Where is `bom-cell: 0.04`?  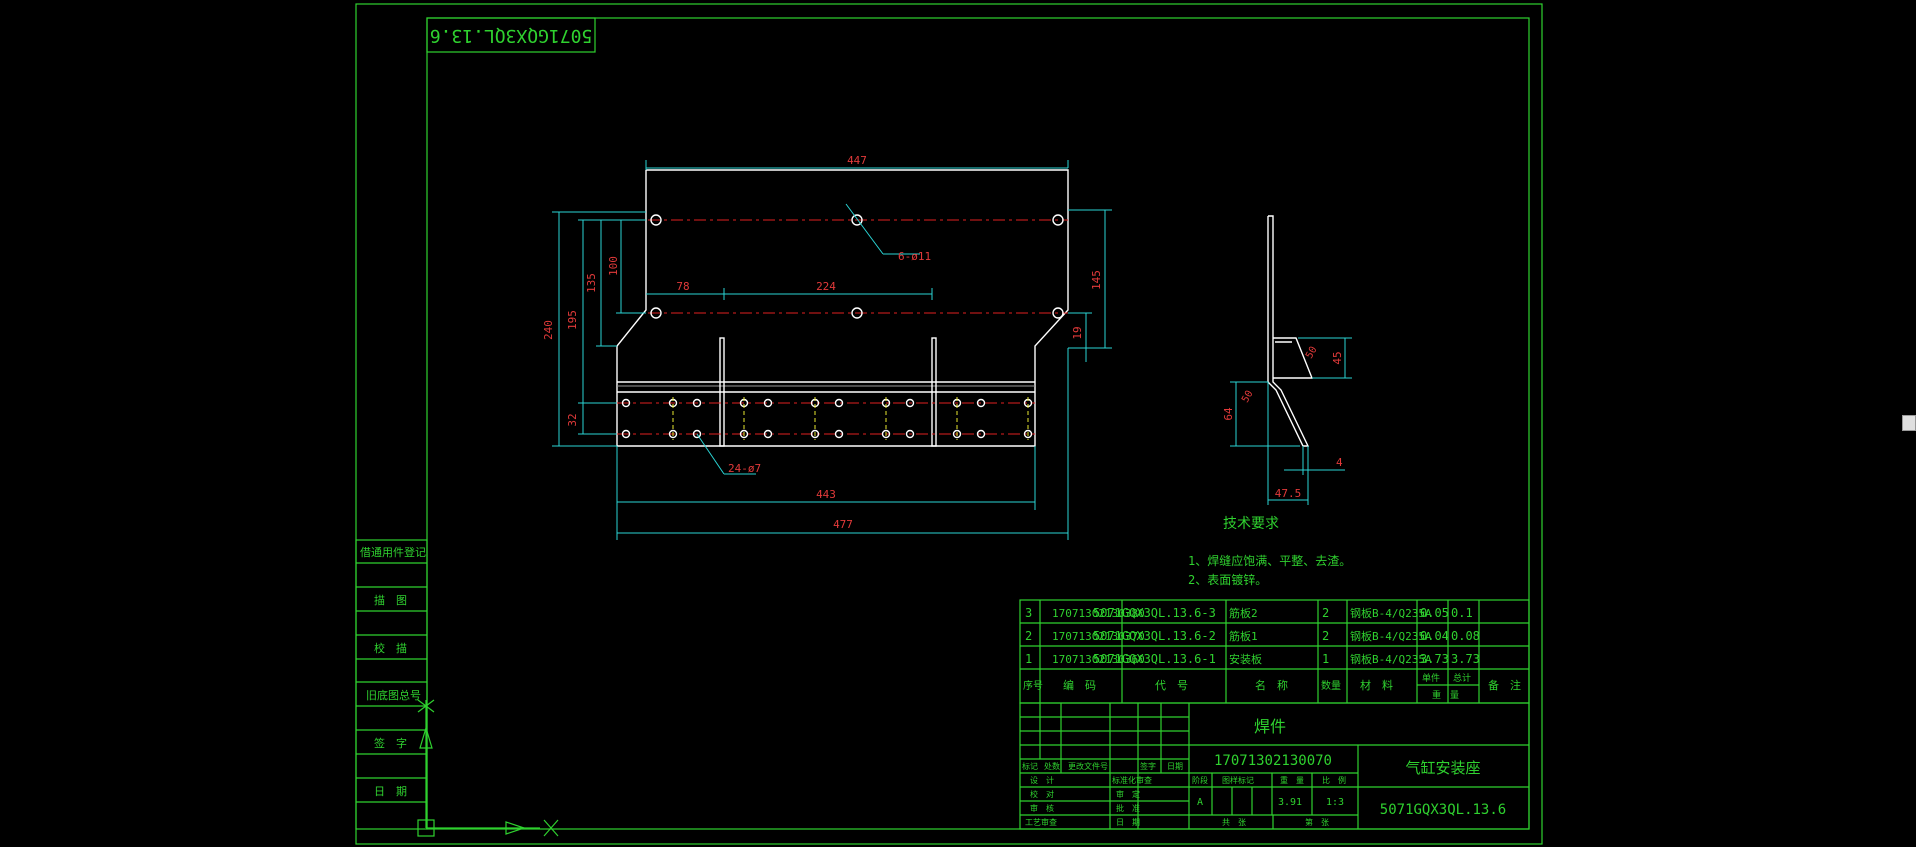 bom-cell: 0.04 is located at coordinates (1434, 636).